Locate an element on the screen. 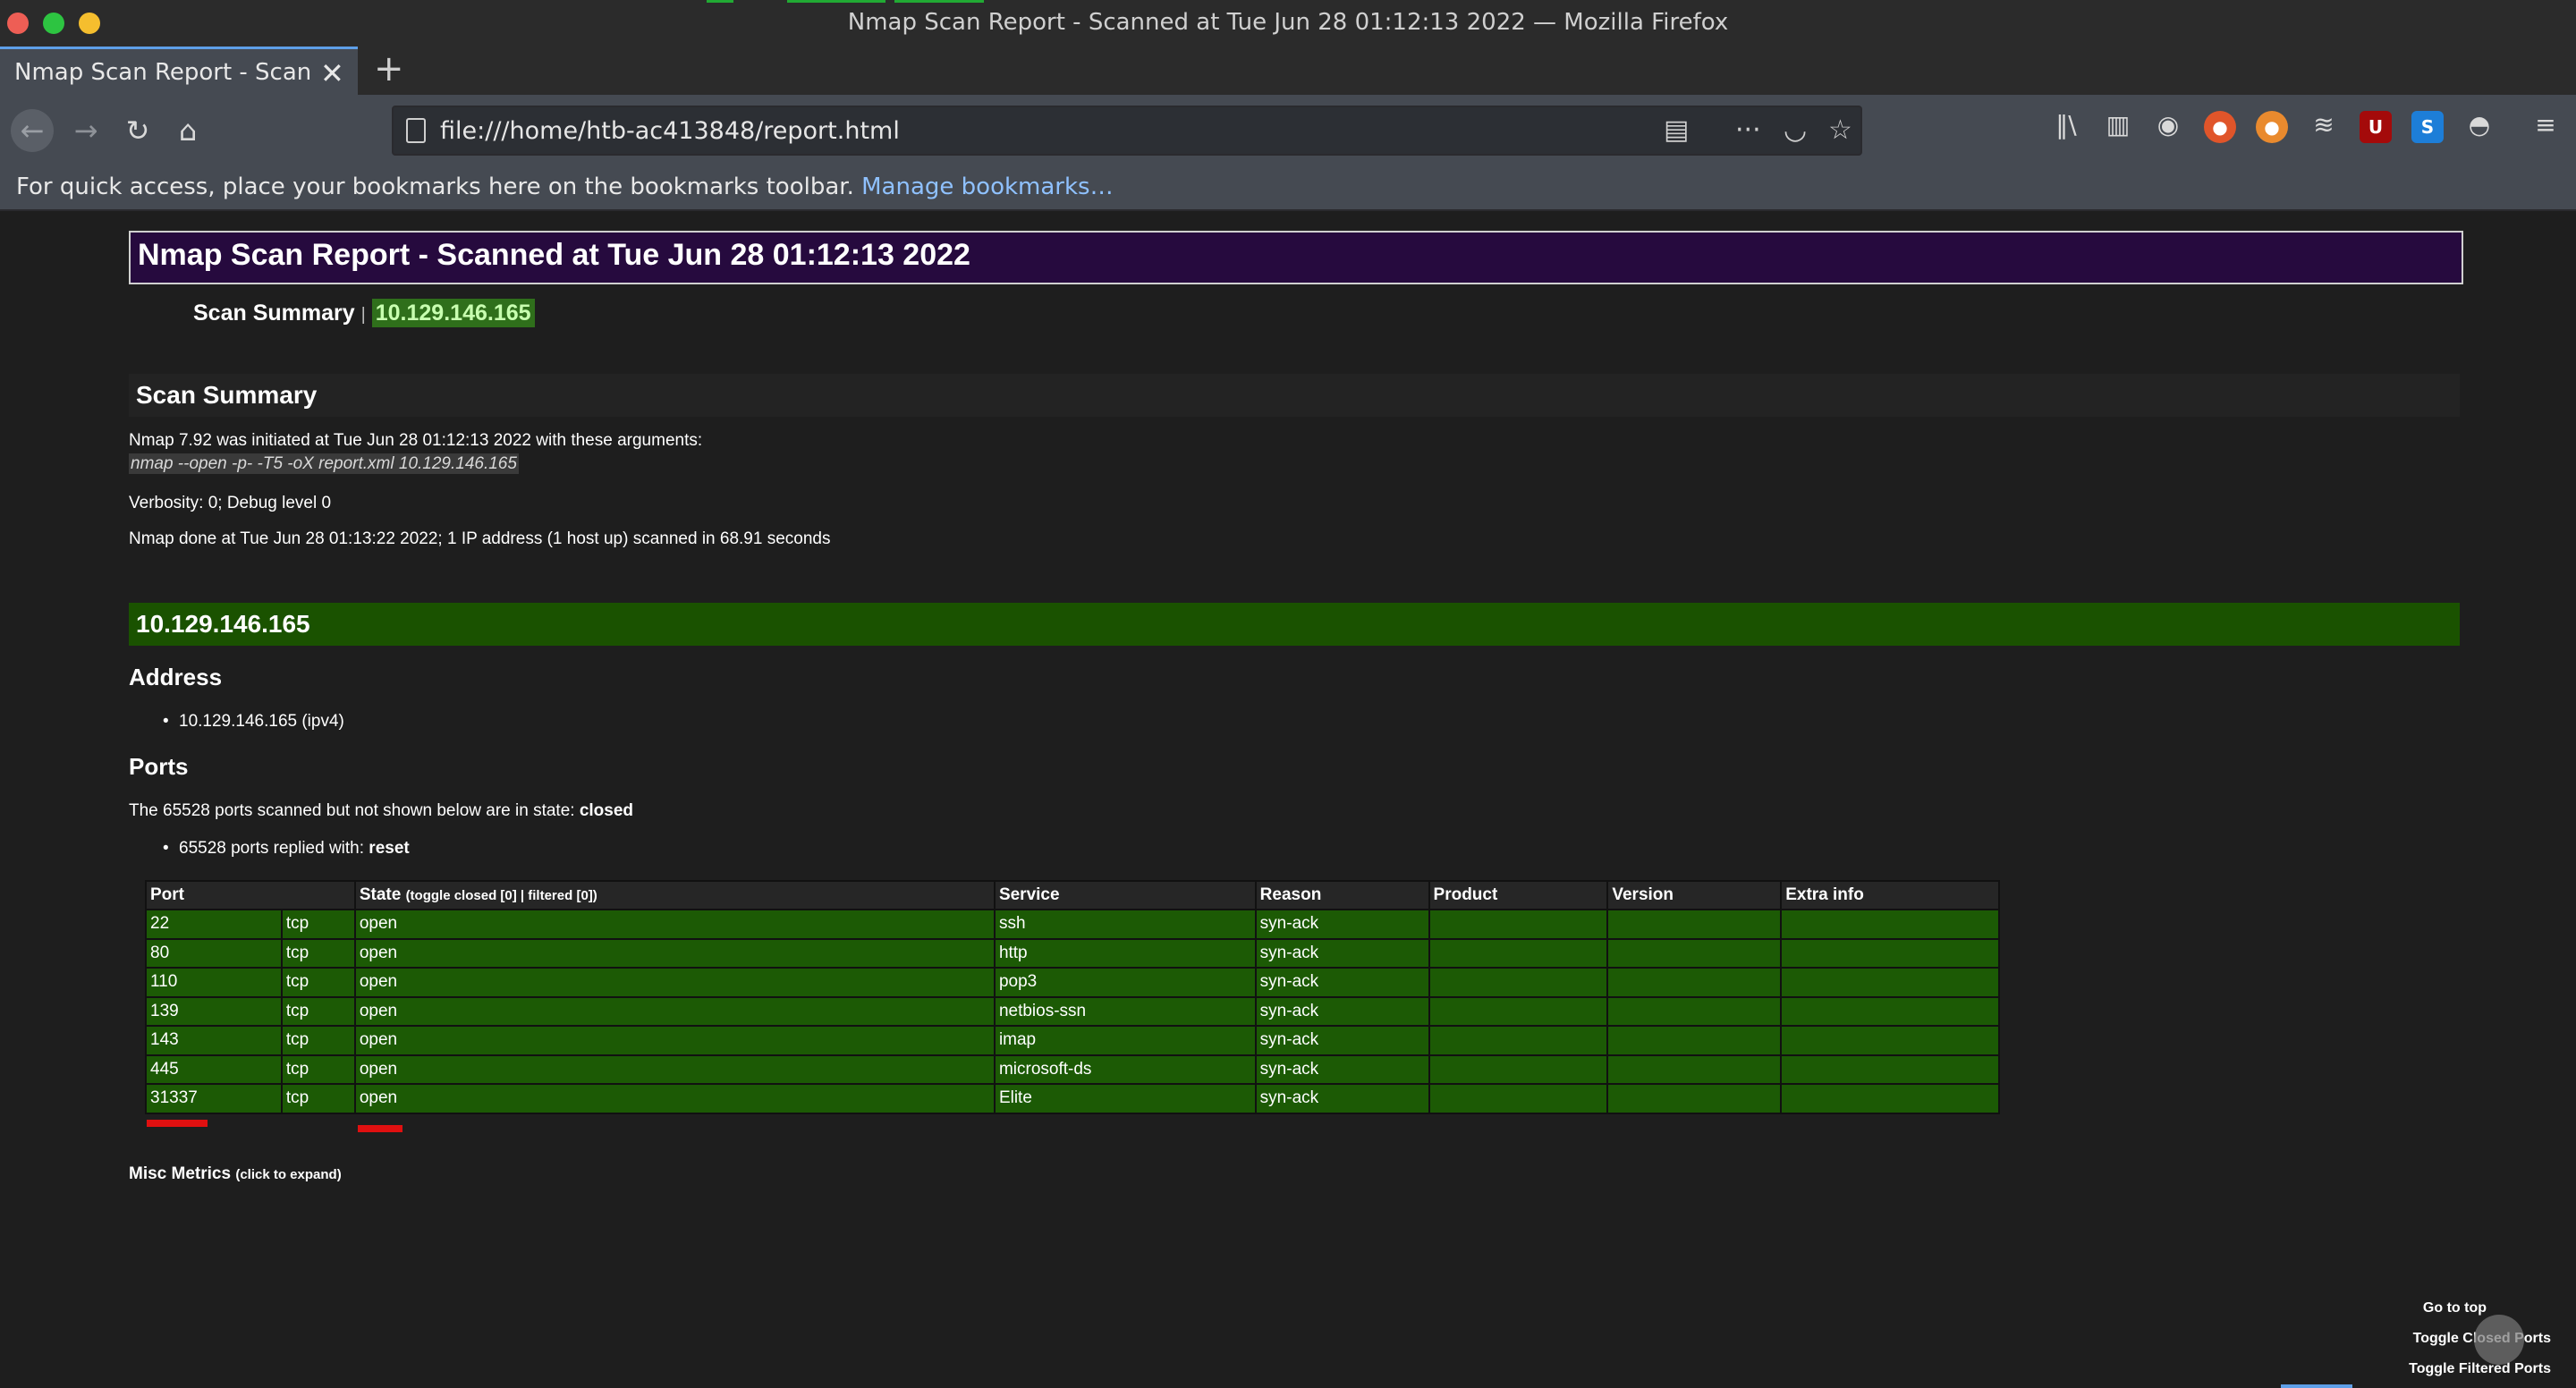  cell-port: 80 is located at coordinates (214, 953).